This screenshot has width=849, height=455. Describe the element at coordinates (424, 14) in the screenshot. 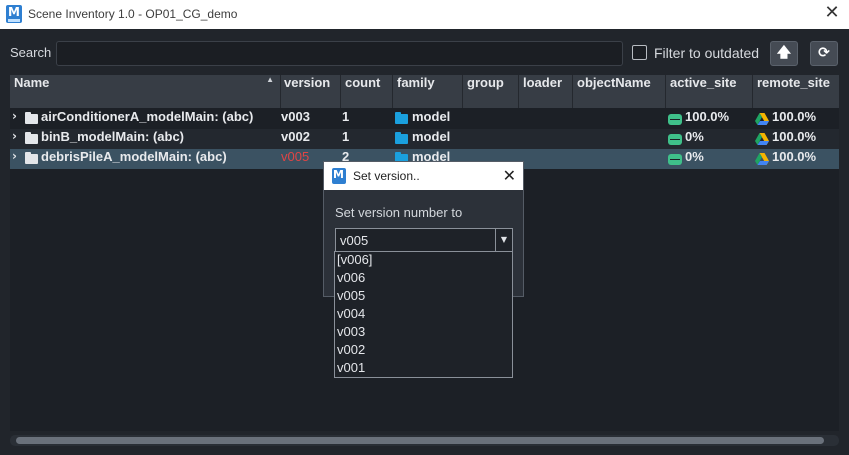

I see `title-bar: Scene Inventory 1.0 - OP01_CG_demo ✕` at that location.